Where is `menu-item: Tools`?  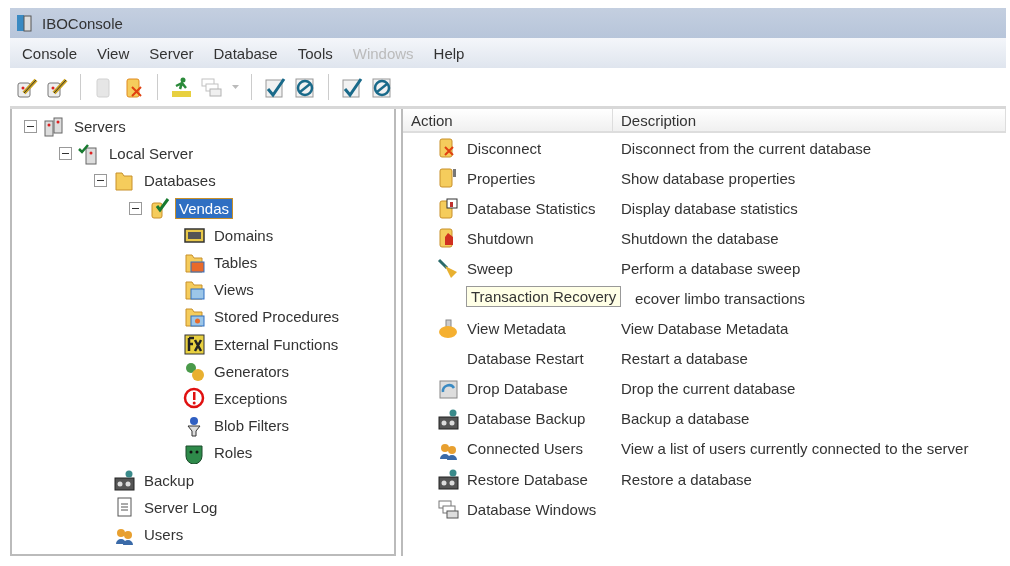
menu-item: Tools is located at coordinates (315, 53).